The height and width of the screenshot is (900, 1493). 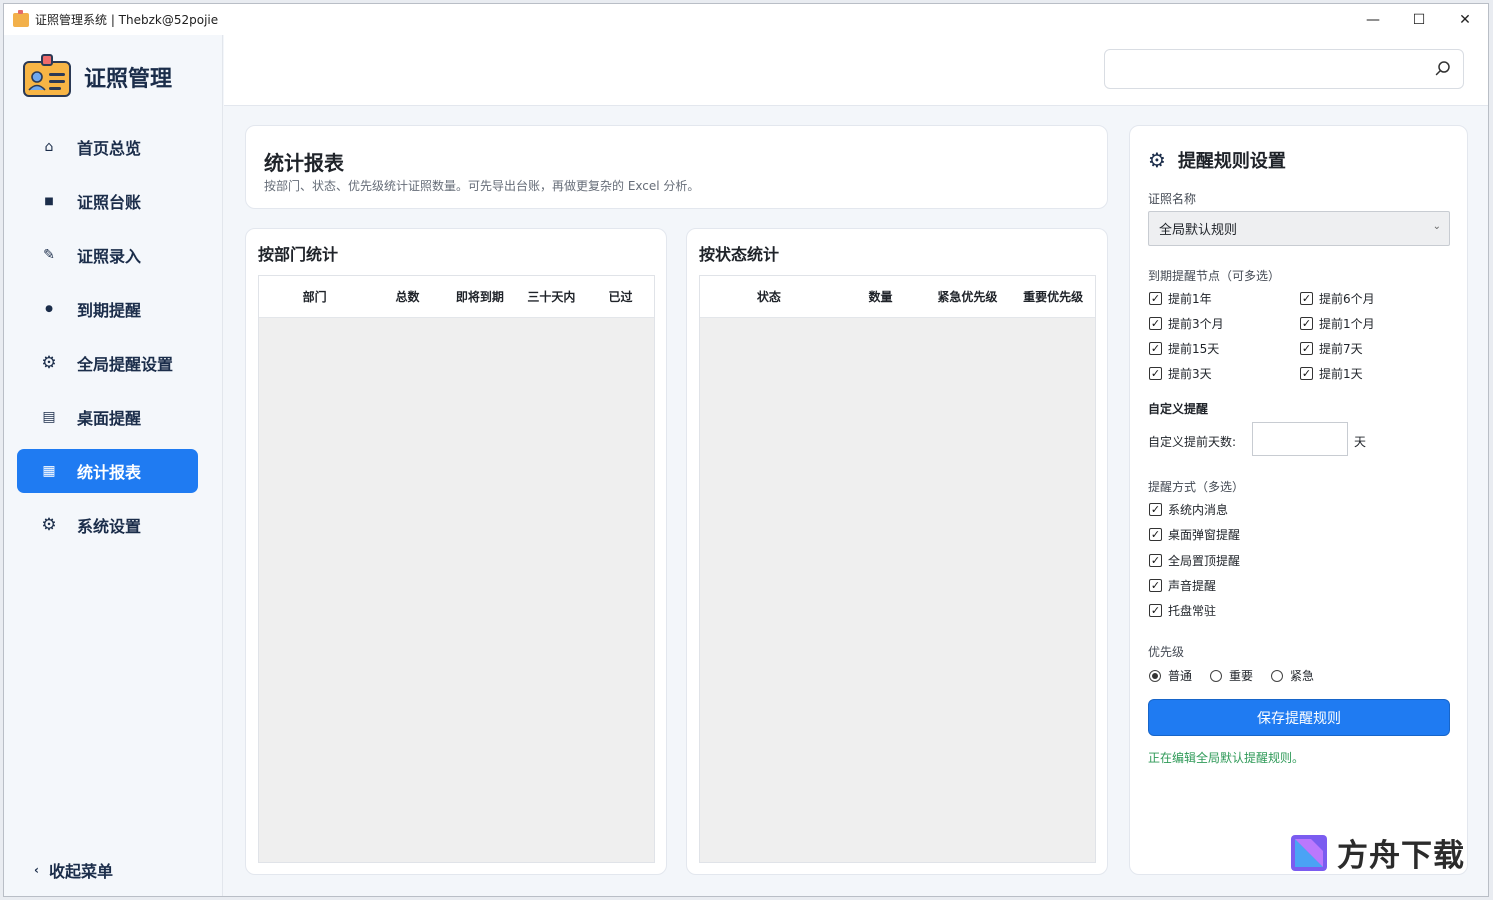 I want to click on cert-name-select: 全局默认规则 ⌄, so click(x=1299, y=228).